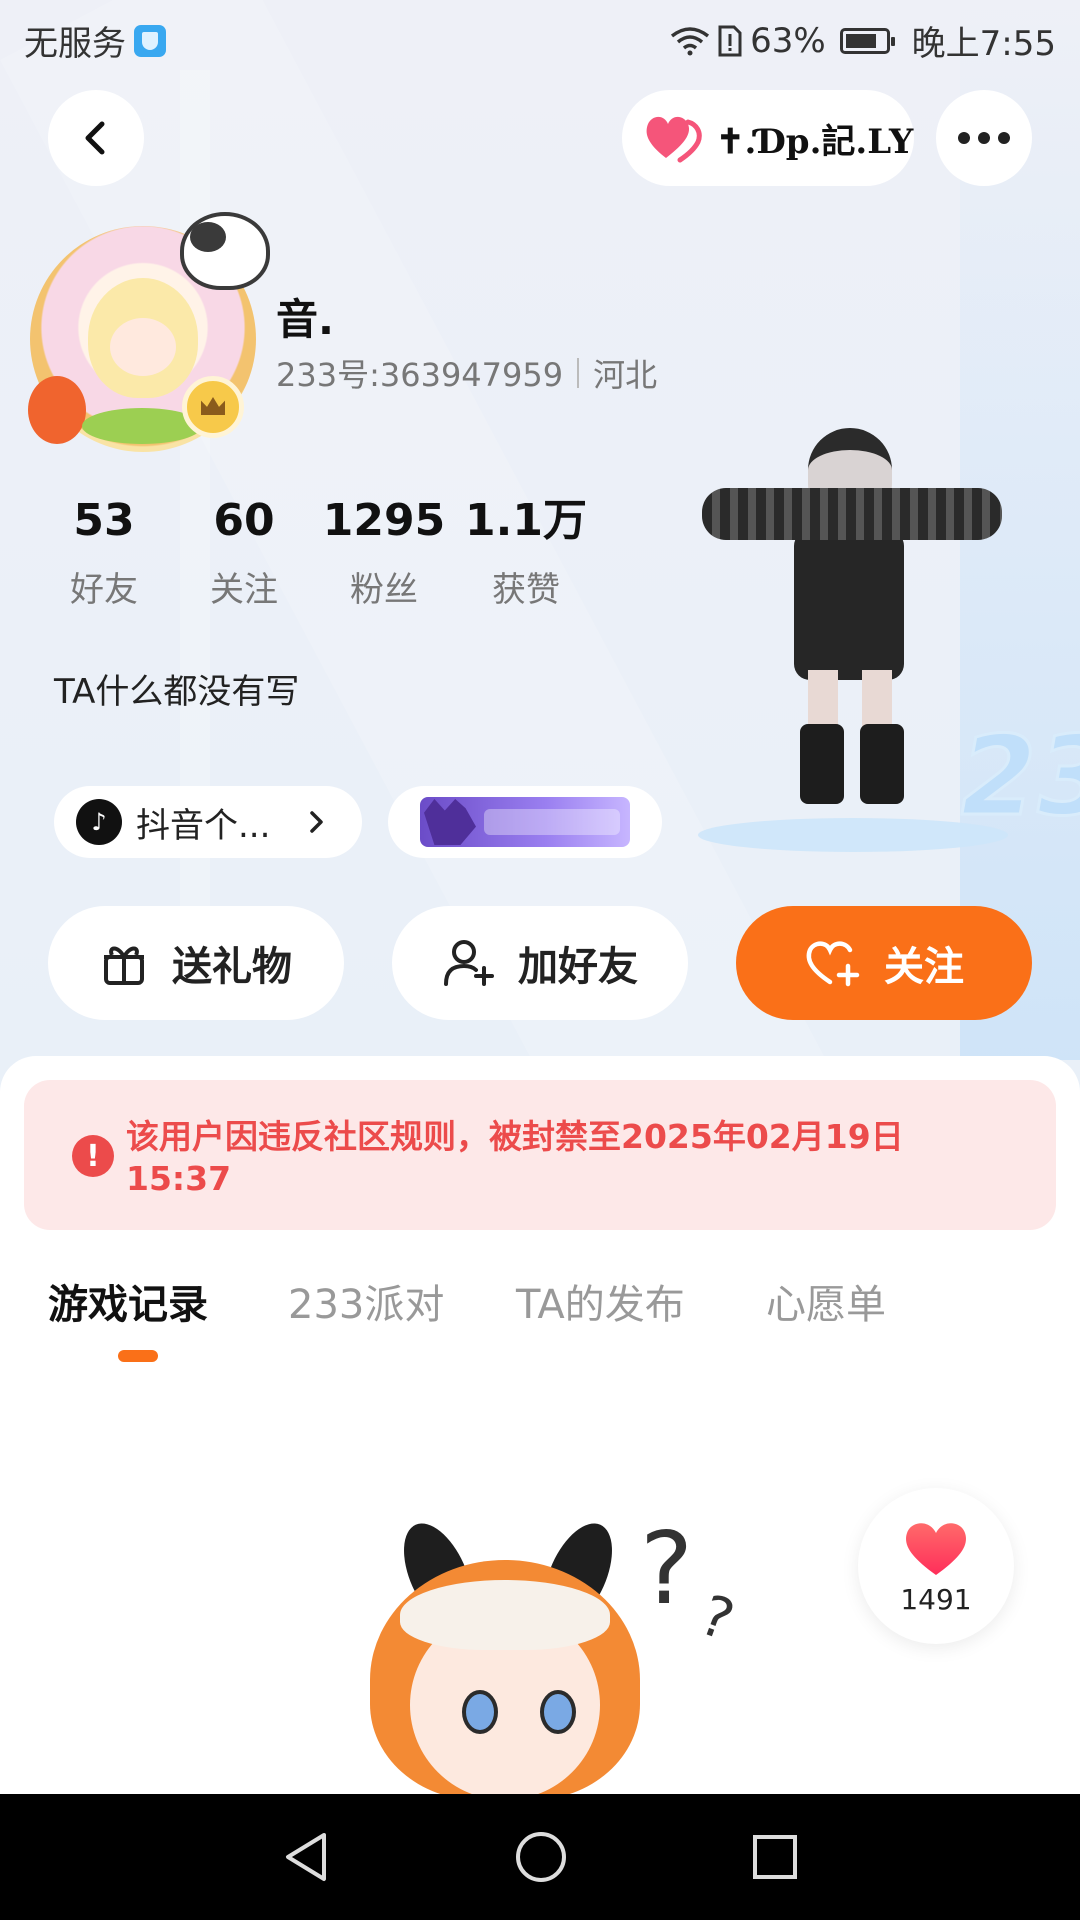  What do you see at coordinates (384, 590) in the screenshot?
I see `stat-label: 粉丝` at bounding box center [384, 590].